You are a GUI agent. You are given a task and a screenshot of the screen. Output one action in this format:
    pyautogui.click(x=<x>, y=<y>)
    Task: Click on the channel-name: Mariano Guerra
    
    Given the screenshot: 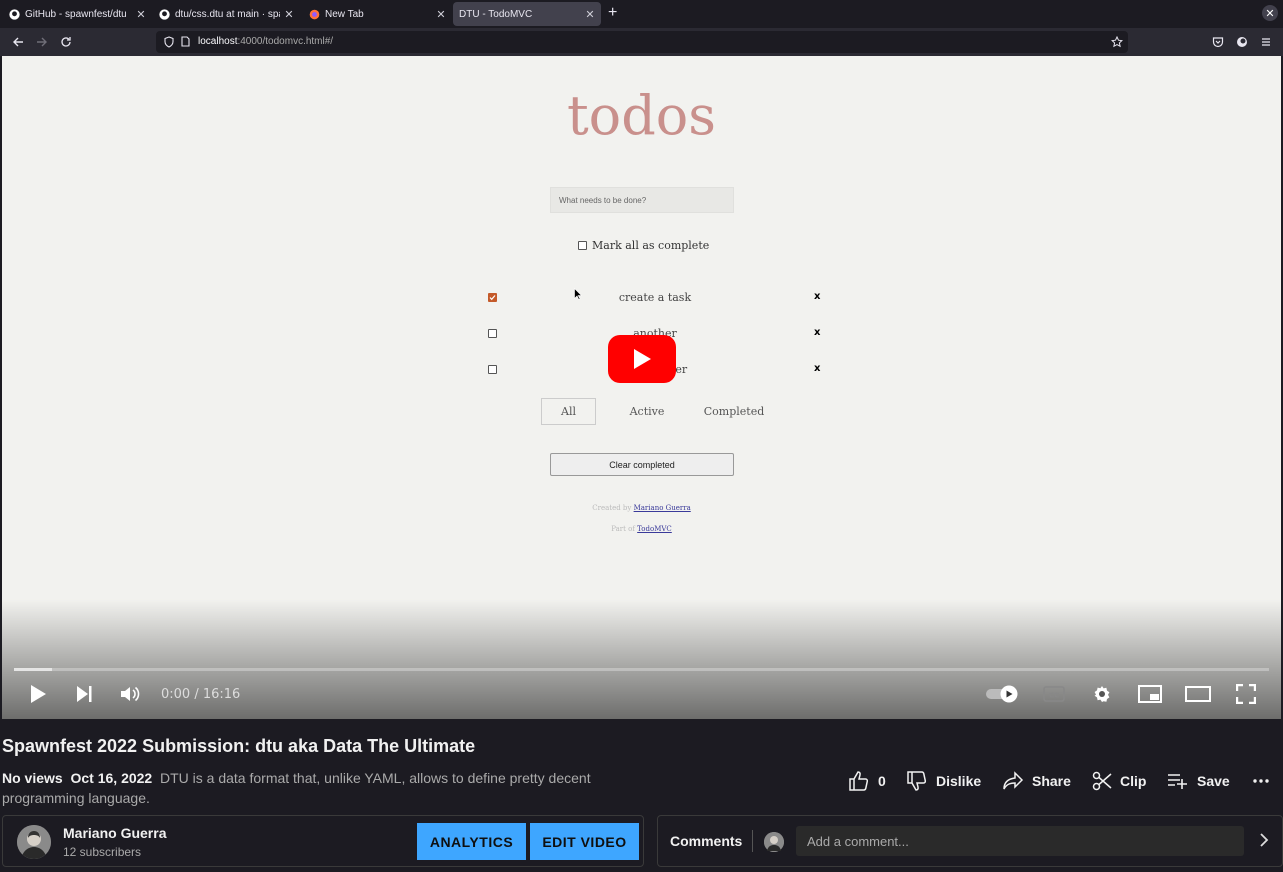 What is the action you would take?
    pyautogui.click(x=114, y=833)
    